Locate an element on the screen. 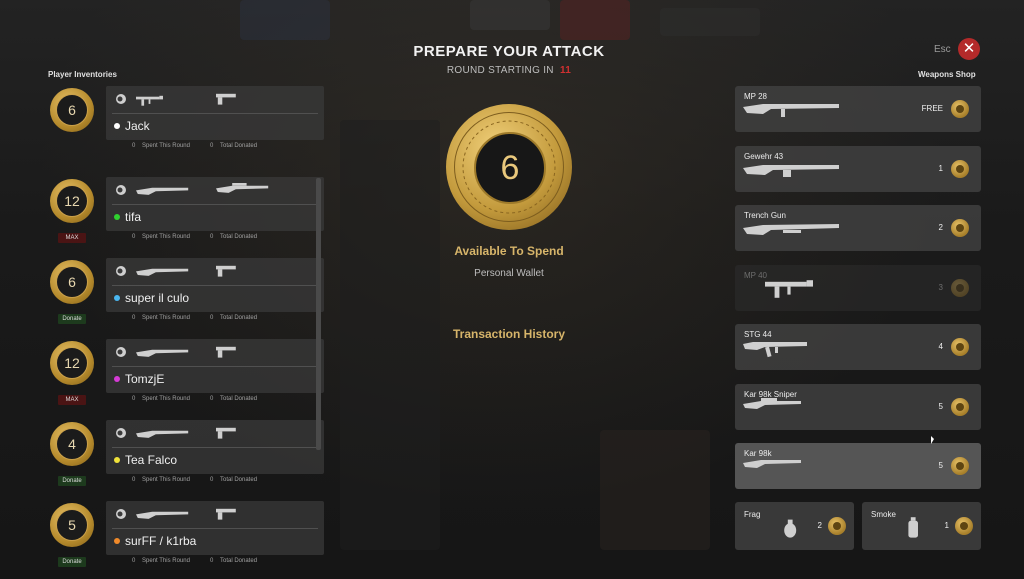  player-card: super il culo is located at coordinates (215, 285).